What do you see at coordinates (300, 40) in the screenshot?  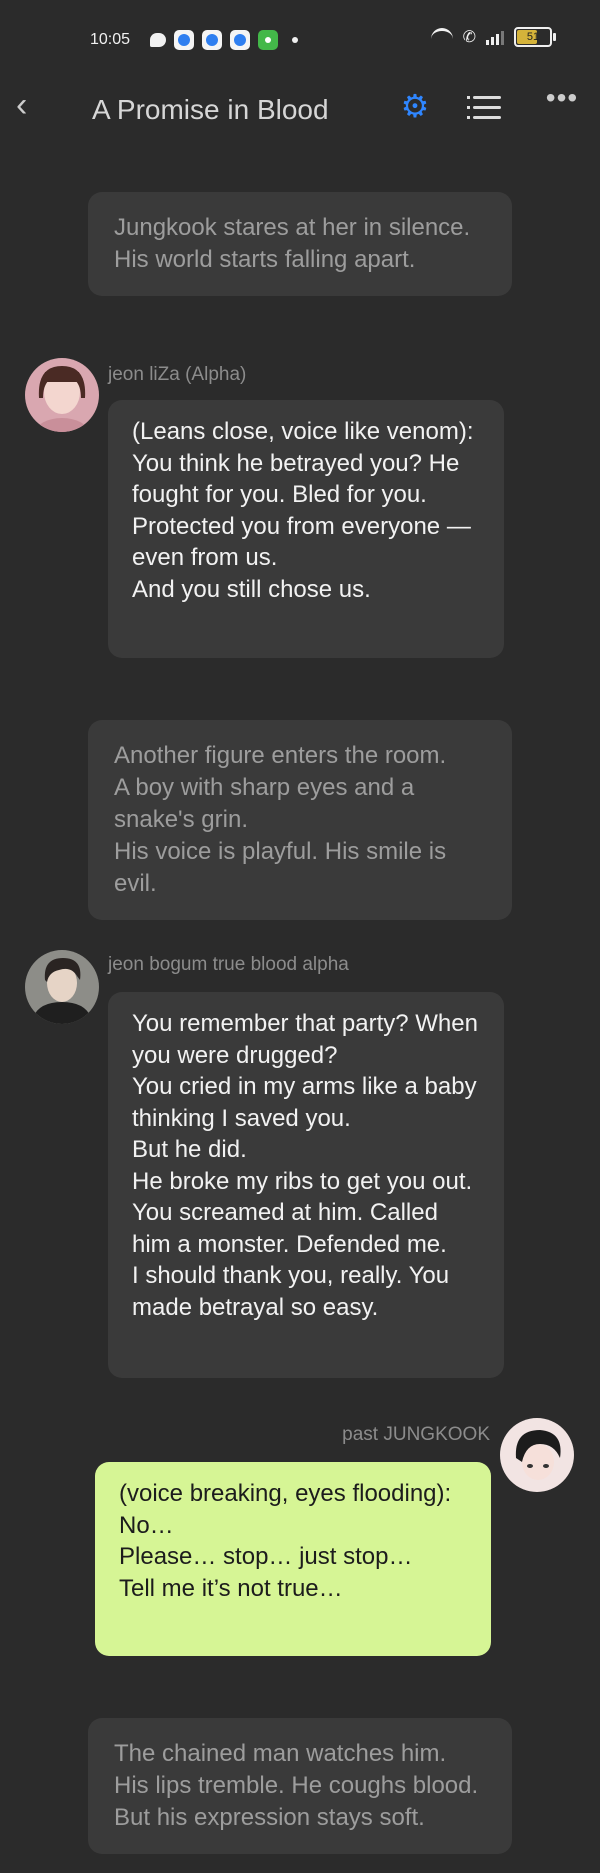 I see `status-bar: 10:05 ✆ 51` at bounding box center [300, 40].